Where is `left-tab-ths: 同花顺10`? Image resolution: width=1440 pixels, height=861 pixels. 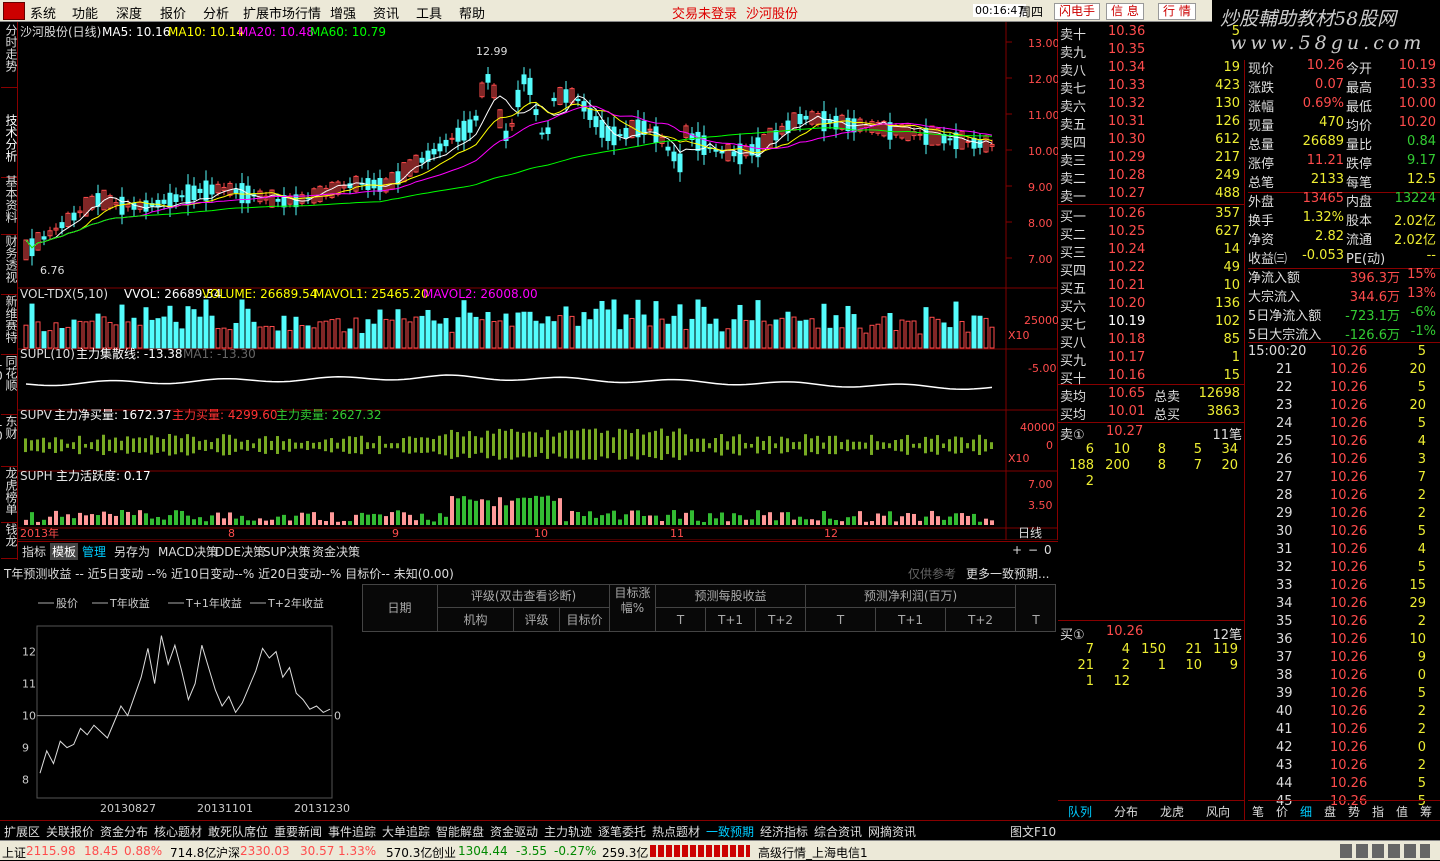
left-tab-ths: 同花顺10 is located at coordinates (9, 385).